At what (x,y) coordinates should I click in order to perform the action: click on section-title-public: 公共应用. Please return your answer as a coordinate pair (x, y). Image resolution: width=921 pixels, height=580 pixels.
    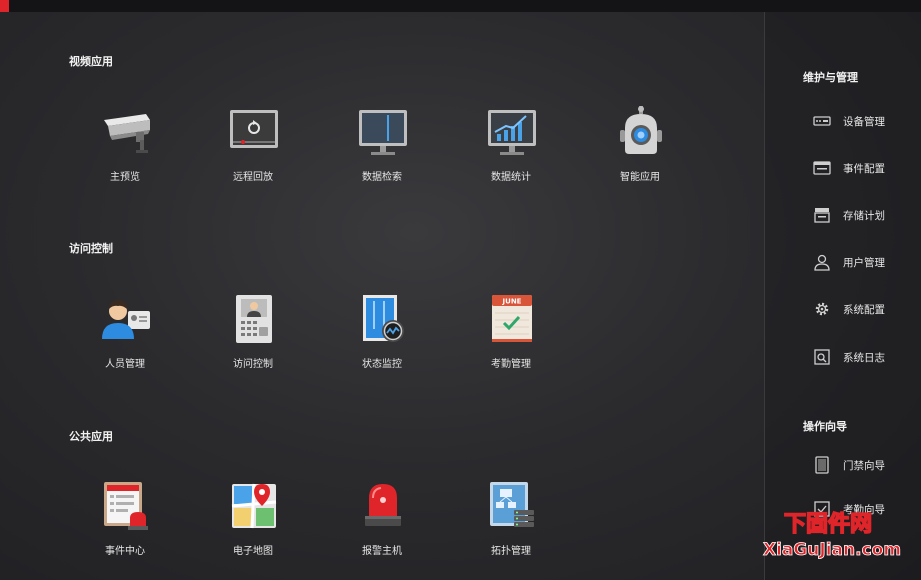
    Looking at the image, I should click on (91, 436).